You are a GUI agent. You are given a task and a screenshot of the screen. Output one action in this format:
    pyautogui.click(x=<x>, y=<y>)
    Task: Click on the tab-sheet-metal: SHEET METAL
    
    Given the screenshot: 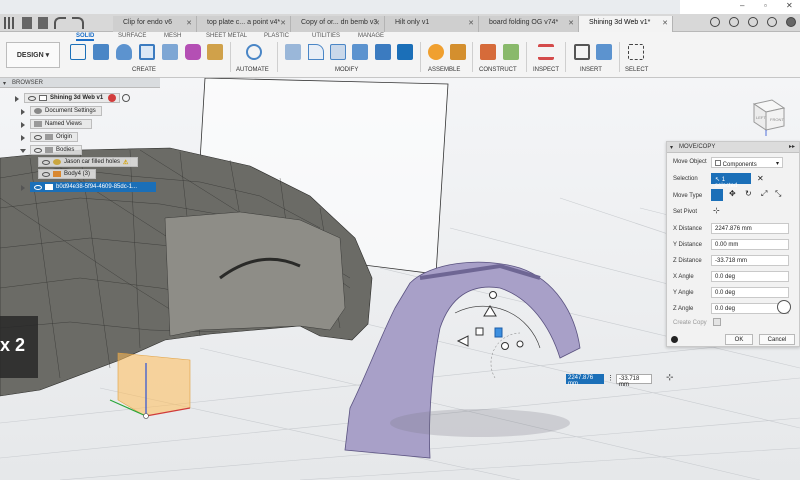 What is the action you would take?
    pyautogui.click(x=226, y=36)
    